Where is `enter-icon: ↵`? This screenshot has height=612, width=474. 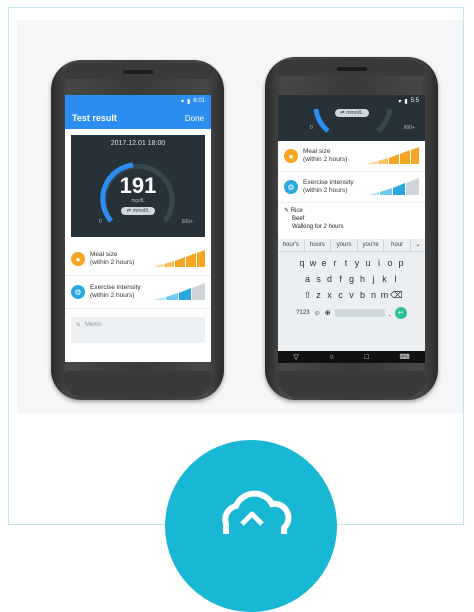 enter-icon: ↵ is located at coordinates (400, 313).